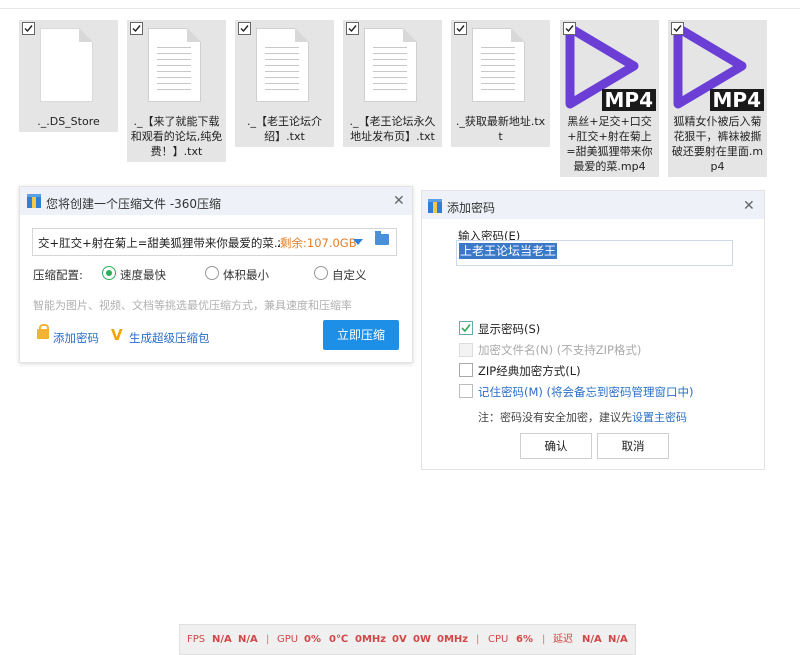  I want to click on remember-password-label: 记住密码(M) (将会备忘到密码管理窗口中), so click(586, 392).